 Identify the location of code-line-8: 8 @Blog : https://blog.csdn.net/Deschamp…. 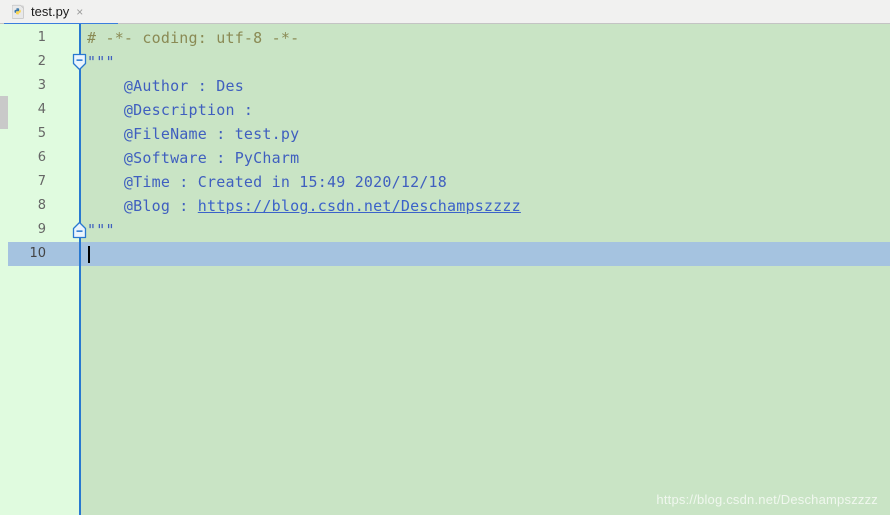
(445, 206).